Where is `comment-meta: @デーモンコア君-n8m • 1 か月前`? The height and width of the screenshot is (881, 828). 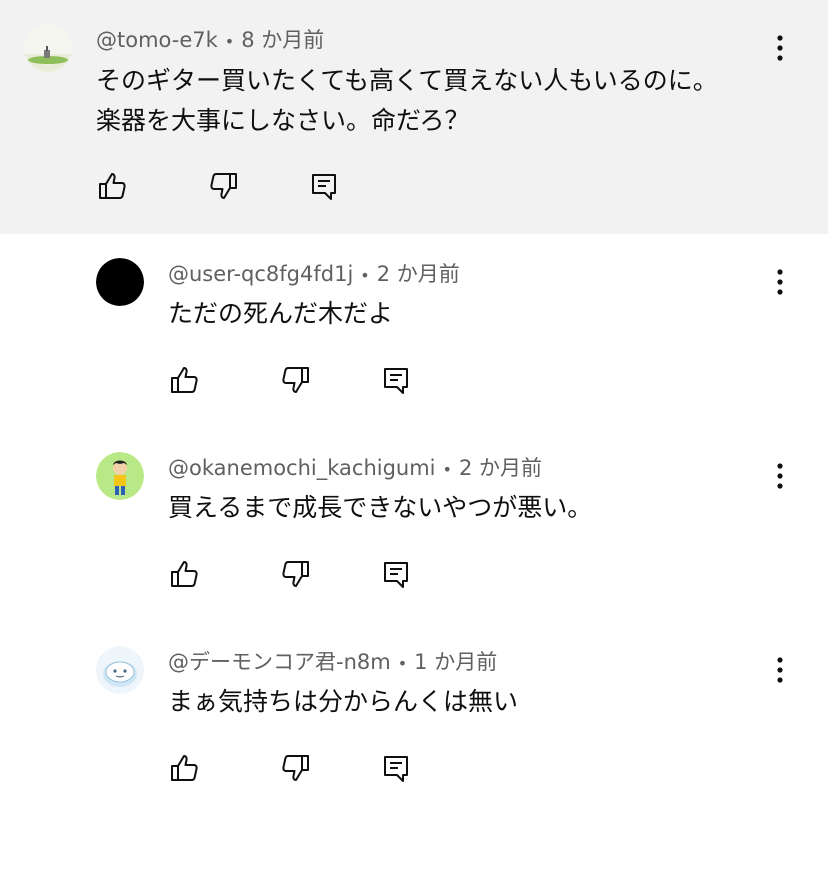
comment-meta: @デーモンコア君-n8m • 1 か月前 is located at coordinates (332, 663).